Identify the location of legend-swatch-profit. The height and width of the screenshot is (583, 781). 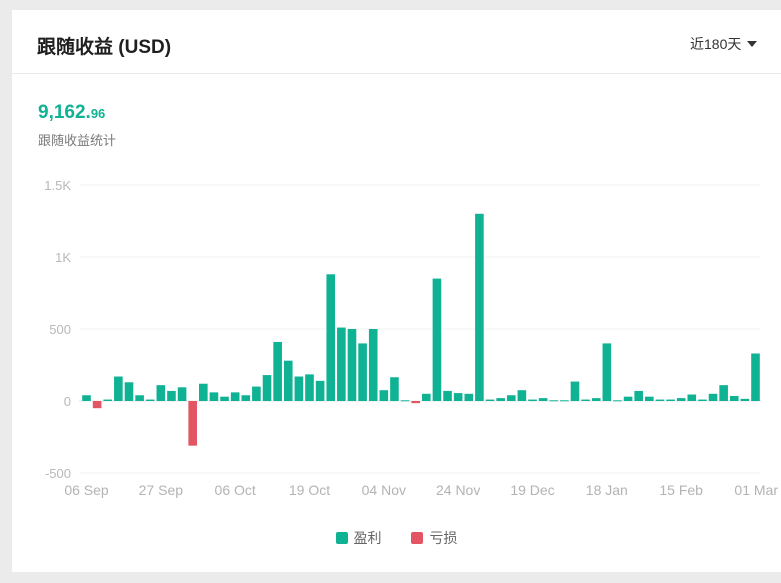
(341, 538).